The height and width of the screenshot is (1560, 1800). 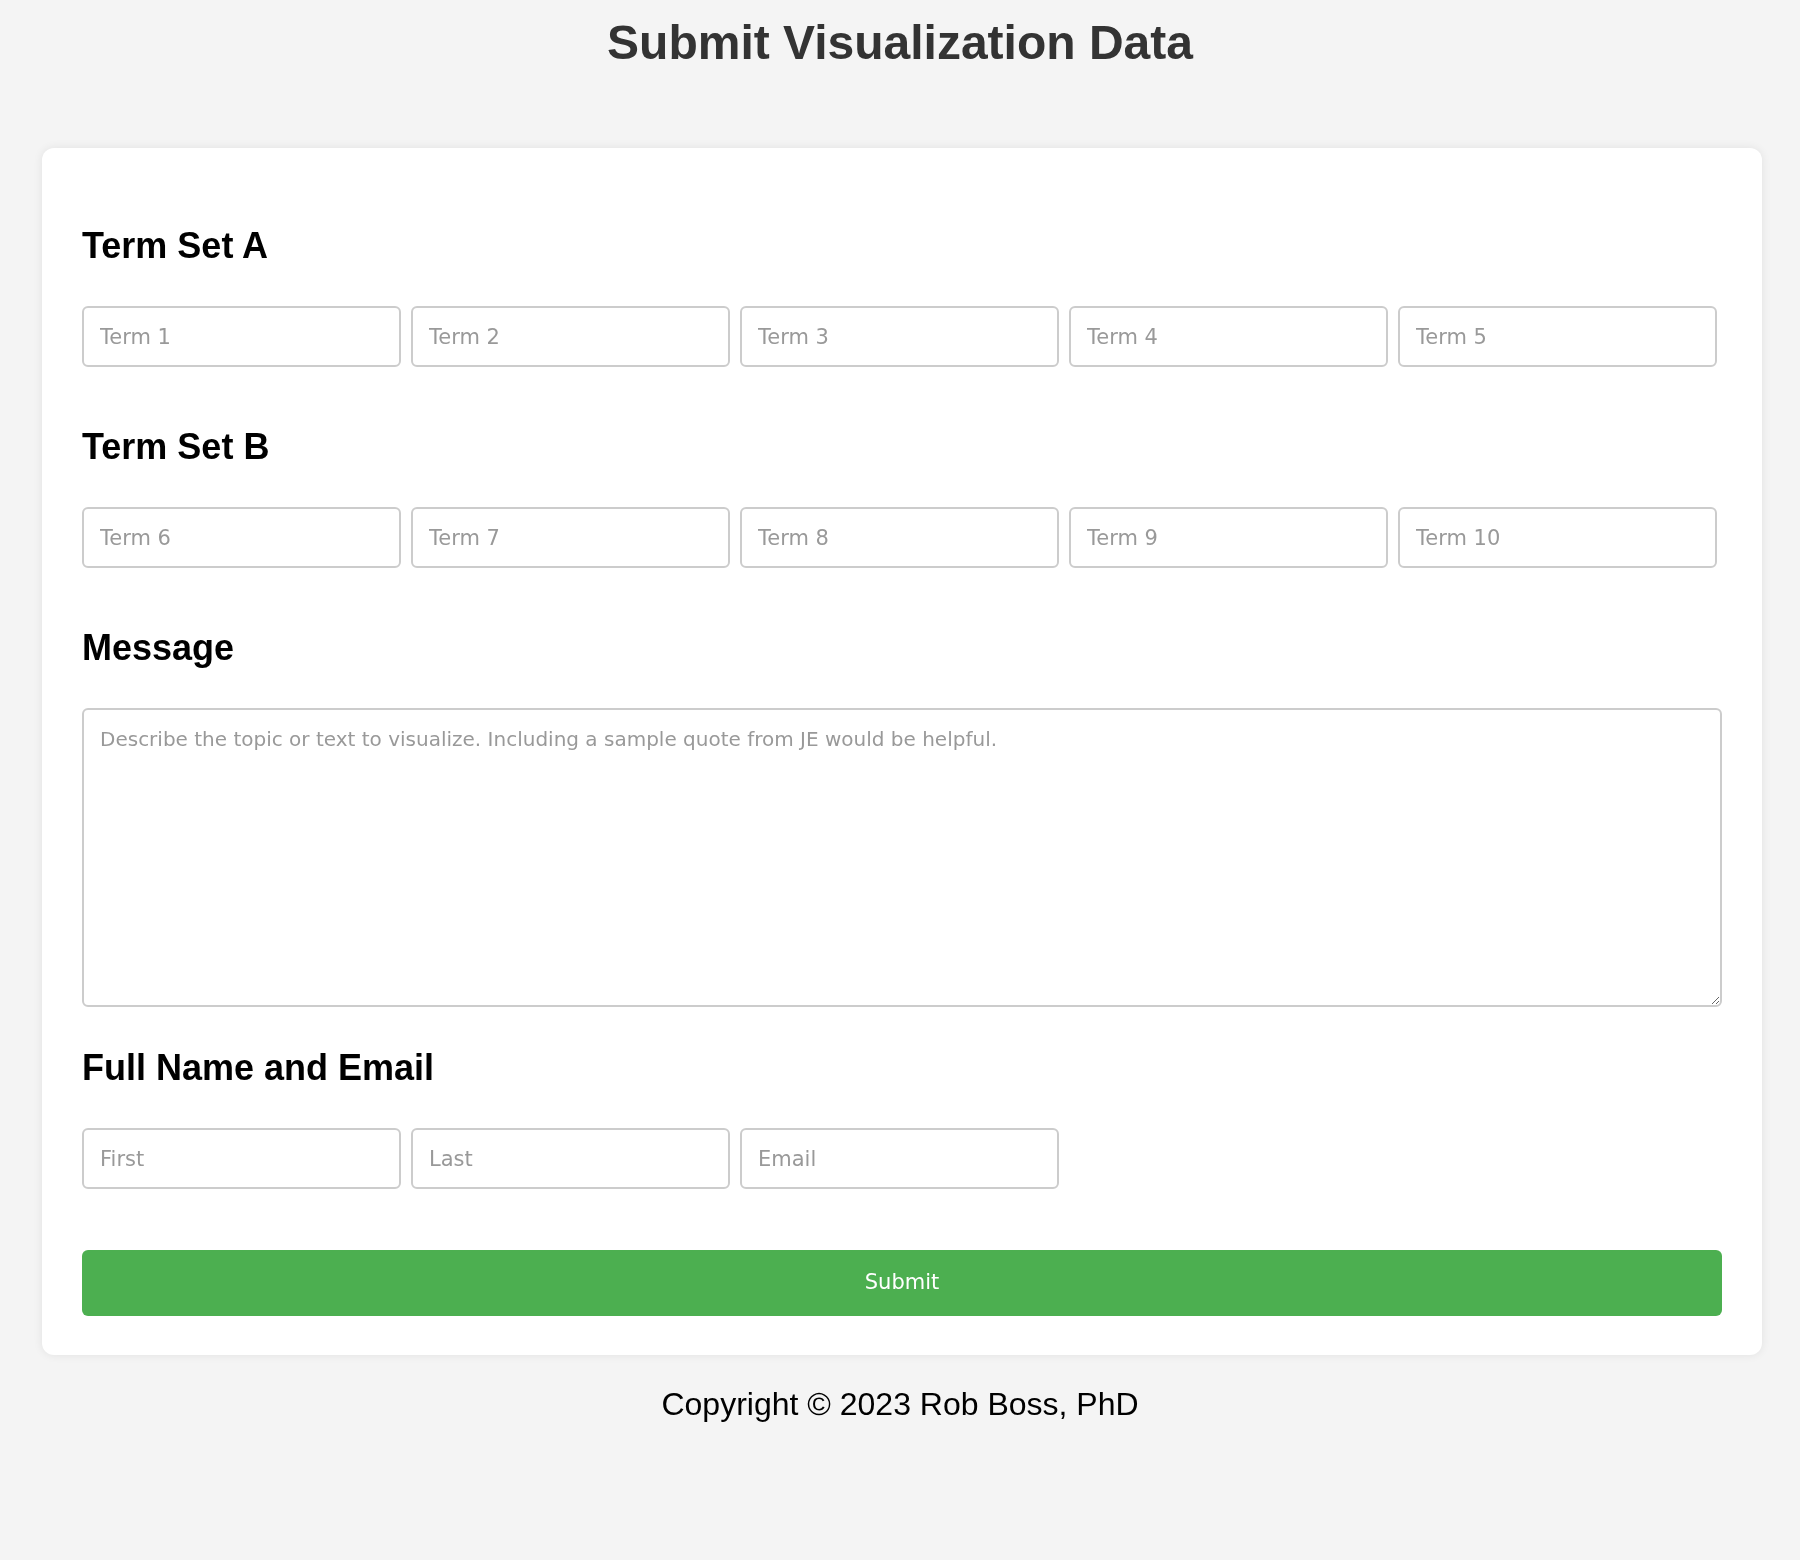 What do you see at coordinates (900, 1404) in the screenshot?
I see `copyright-text: Copyright © 2023 Rob Boss, PhD` at bounding box center [900, 1404].